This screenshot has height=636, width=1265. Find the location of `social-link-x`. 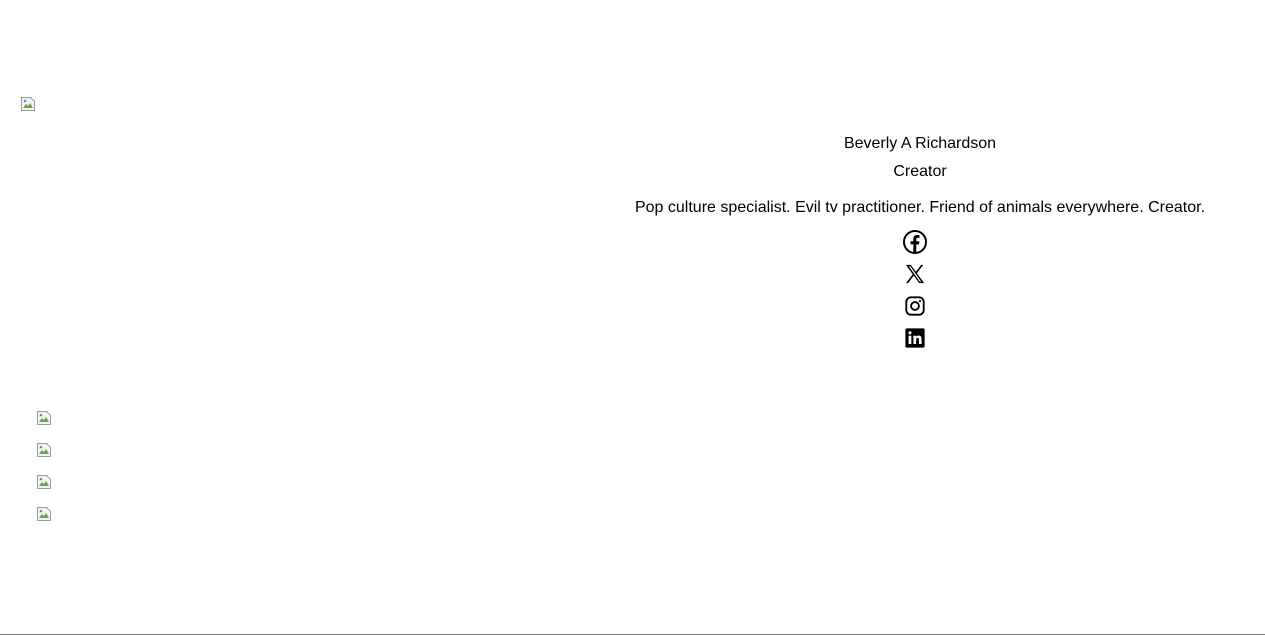

social-link-x is located at coordinates (915, 274).